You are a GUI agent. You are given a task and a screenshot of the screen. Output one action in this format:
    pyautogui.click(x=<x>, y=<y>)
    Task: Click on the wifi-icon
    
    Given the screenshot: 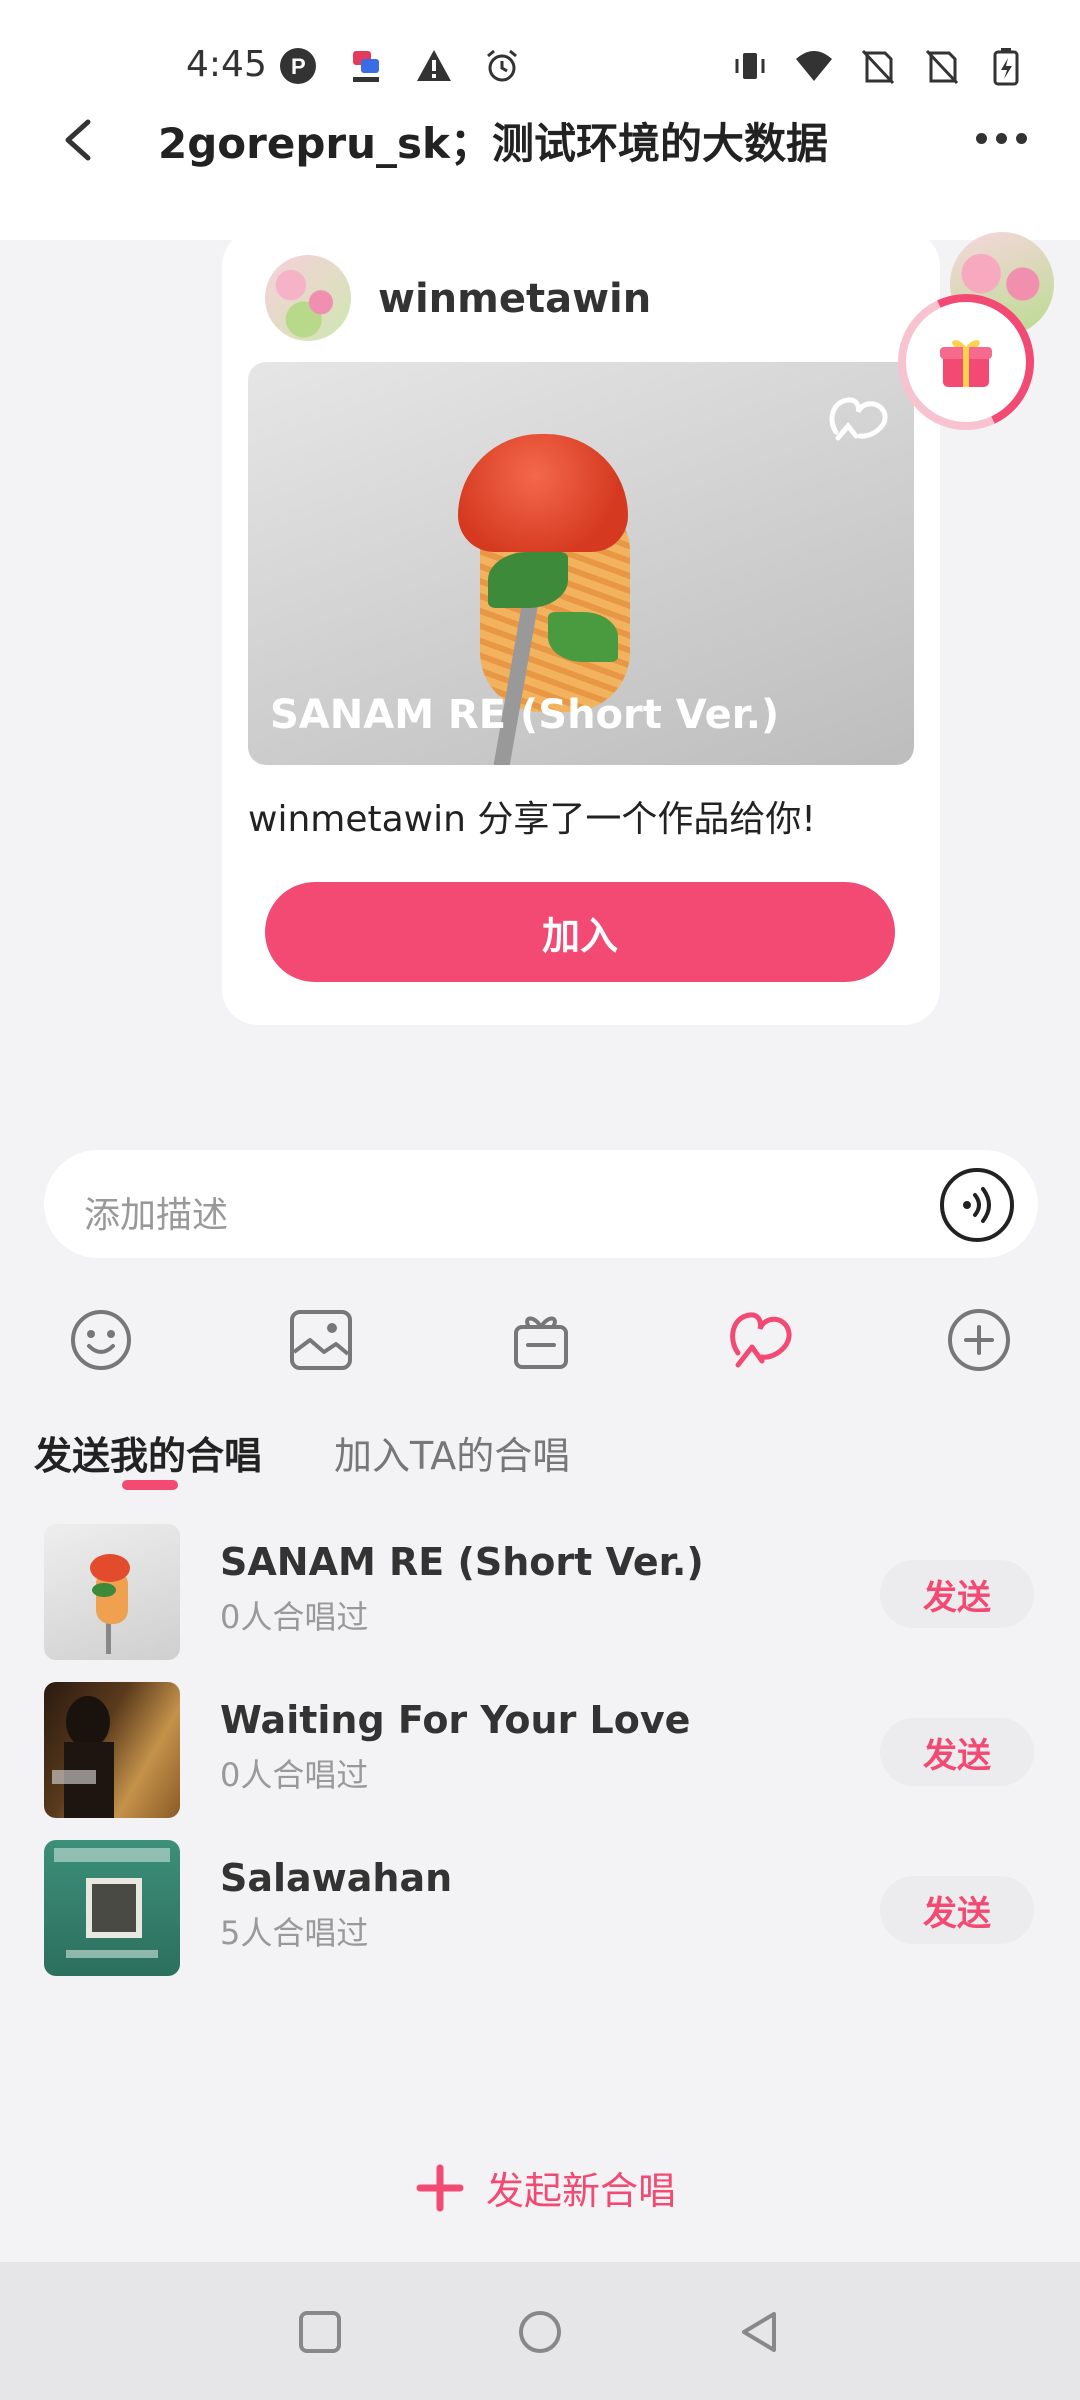 What is the action you would take?
    pyautogui.click(x=814, y=66)
    